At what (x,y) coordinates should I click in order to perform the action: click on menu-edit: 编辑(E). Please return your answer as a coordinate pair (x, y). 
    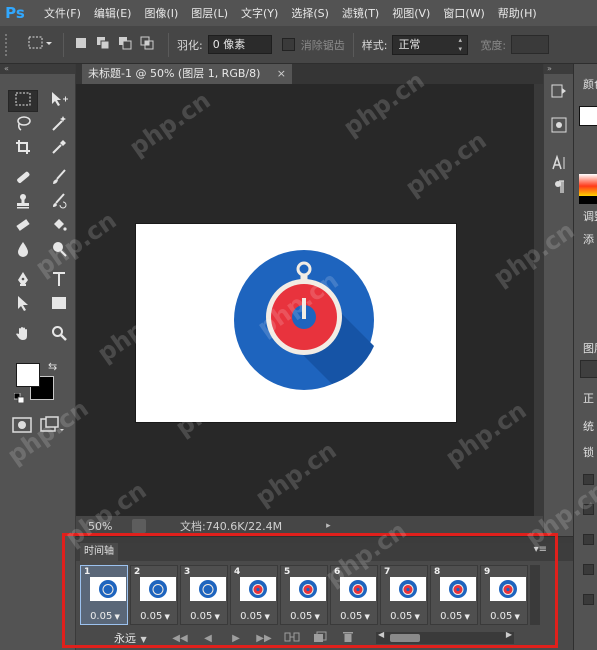
    Looking at the image, I should click on (113, 13).